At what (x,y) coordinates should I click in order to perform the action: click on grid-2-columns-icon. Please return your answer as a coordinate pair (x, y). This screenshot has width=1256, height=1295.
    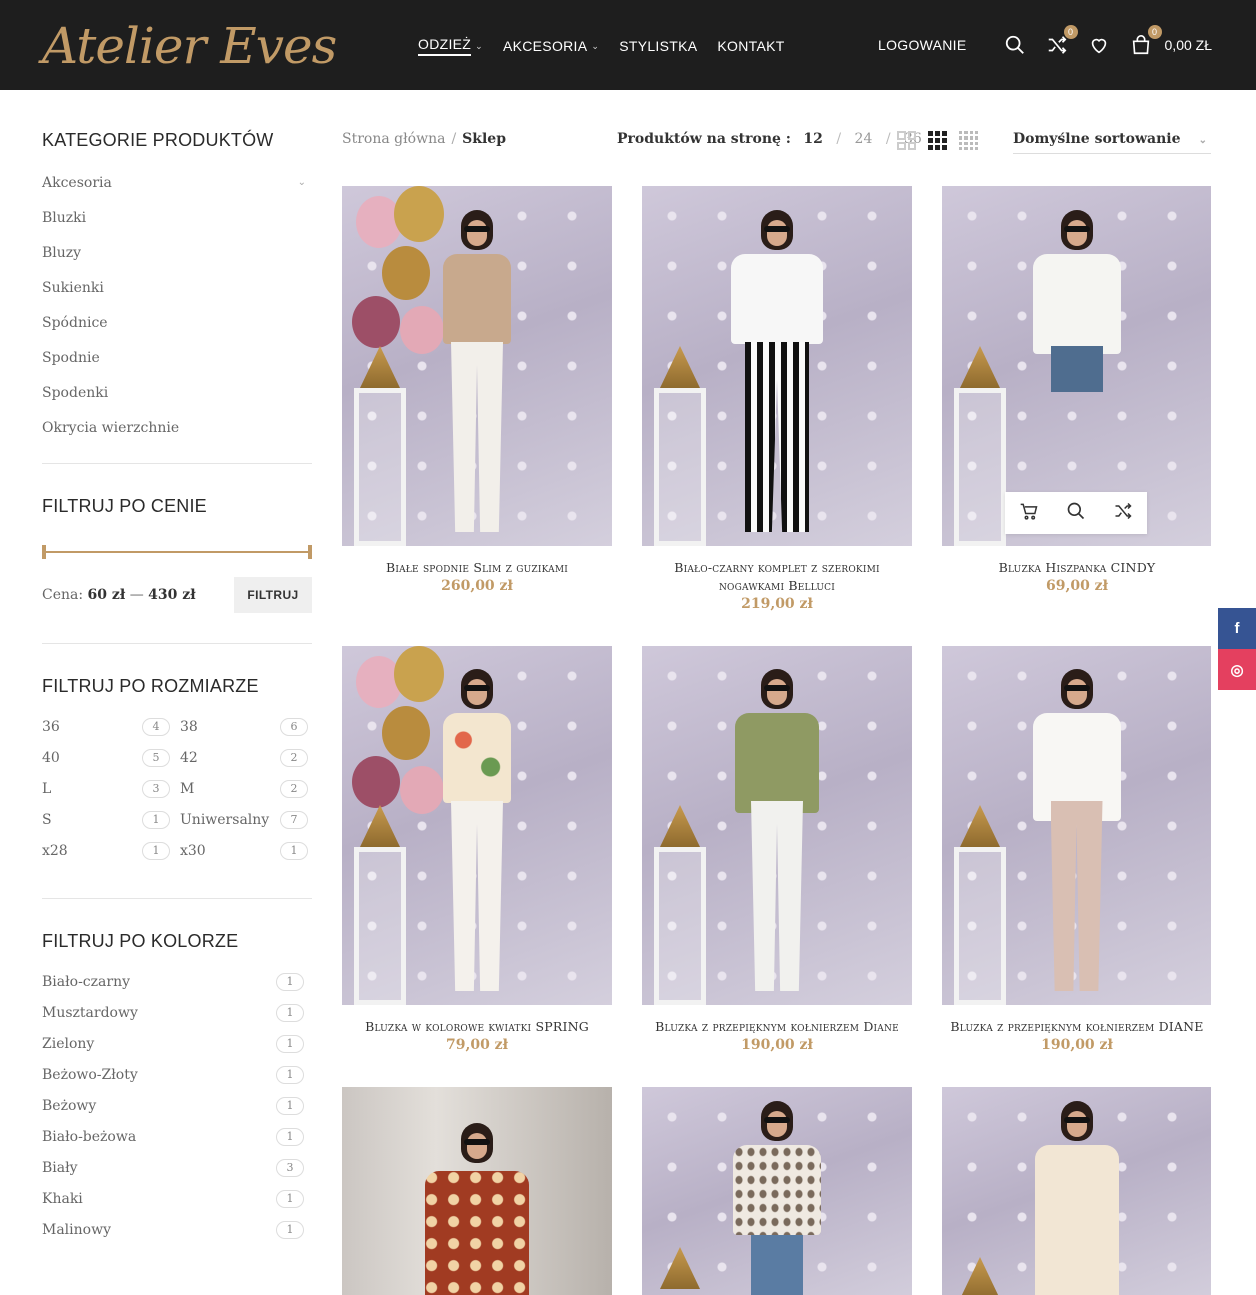
    Looking at the image, I should click on (906, 140).